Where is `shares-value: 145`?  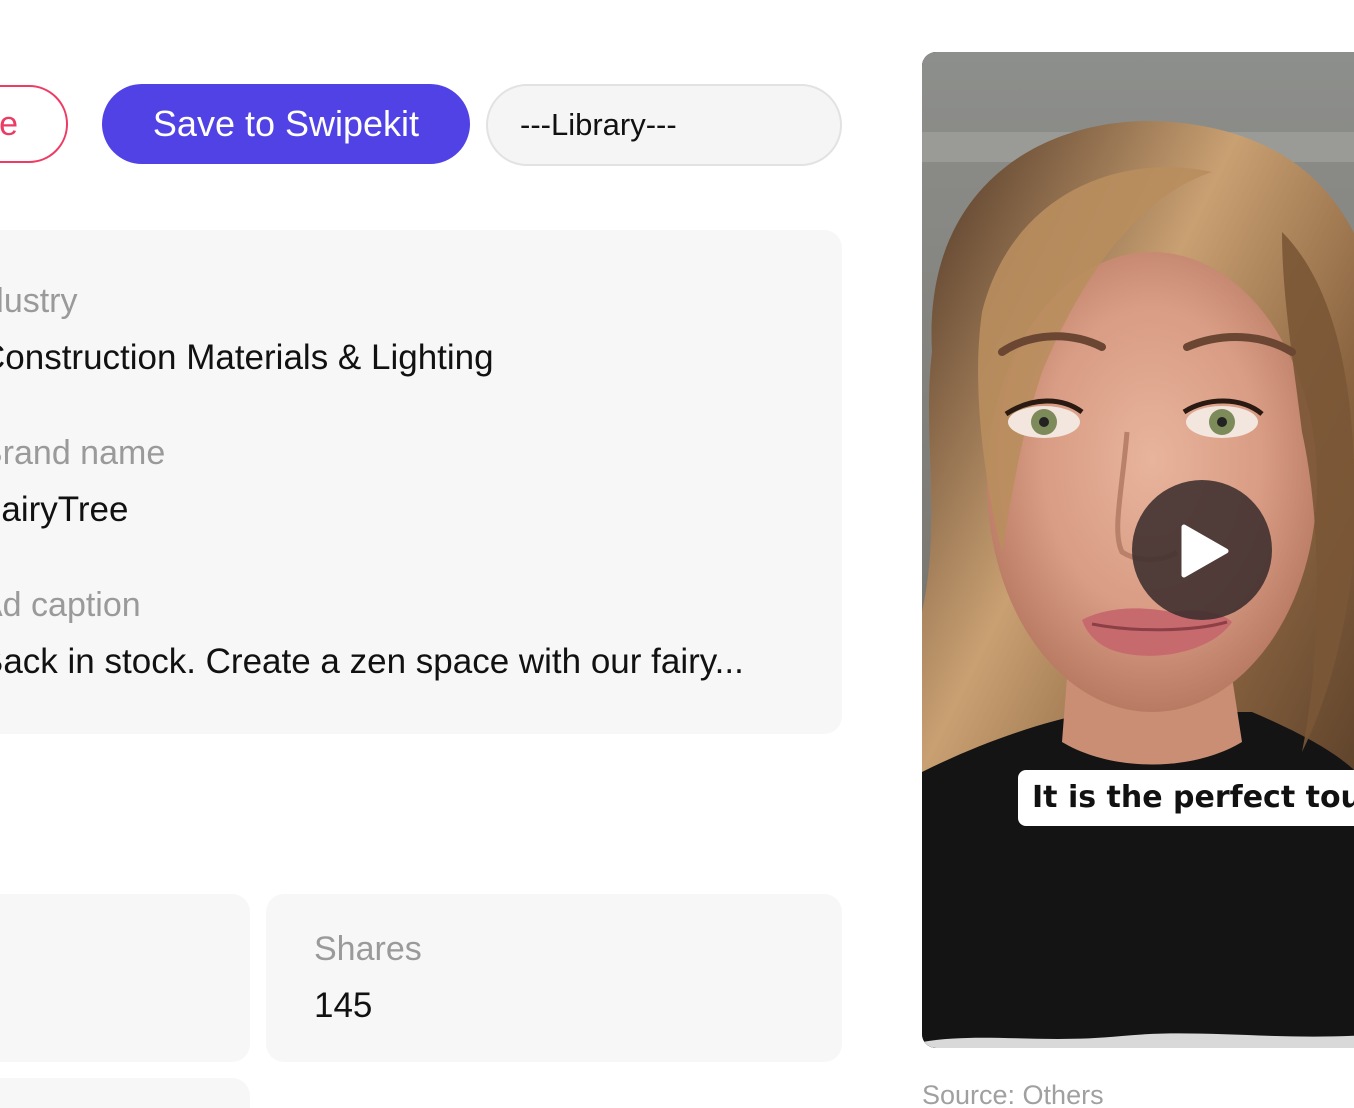 shares-value: 145 is located at coordinates (343, 1005).